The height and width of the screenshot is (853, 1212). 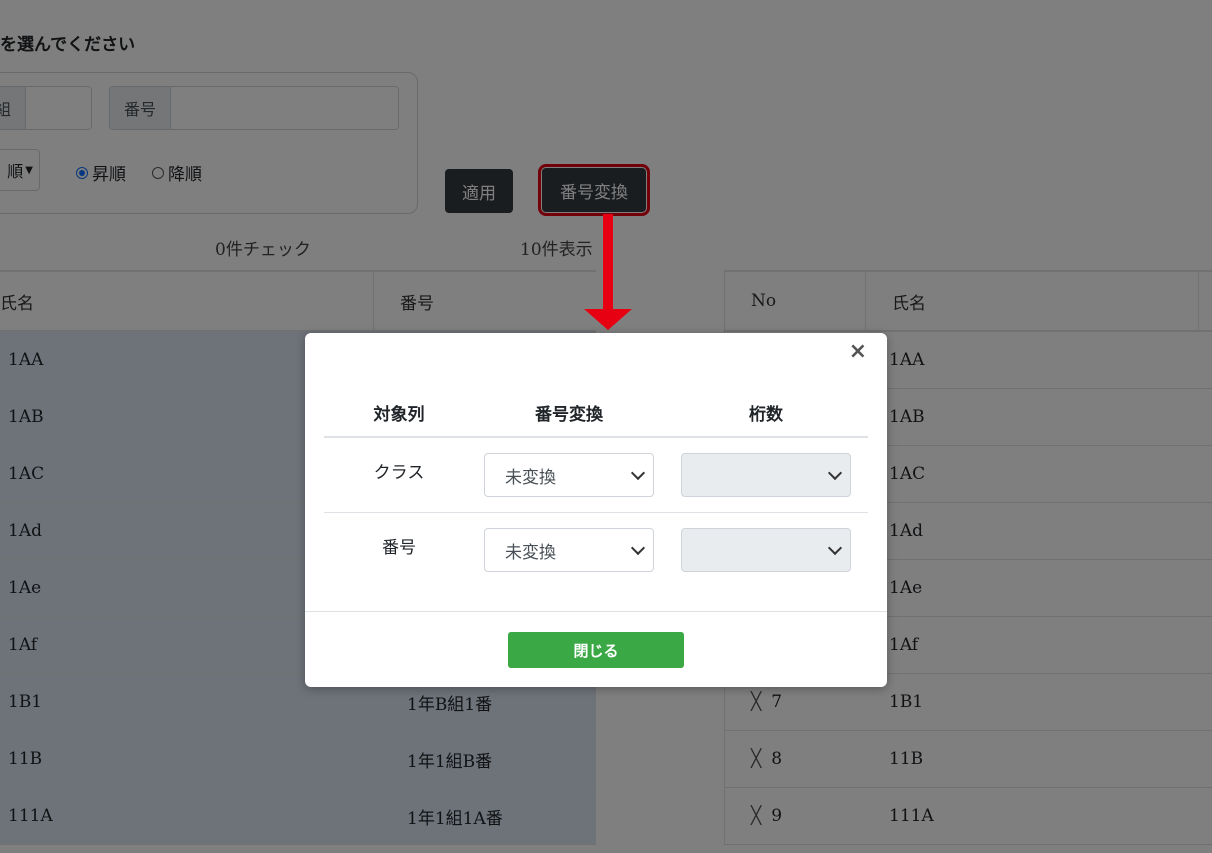 What do you see at coordinates (399, 473) in the screenshot?
I see `row-label: クラス` at bounding box center [399, 473].